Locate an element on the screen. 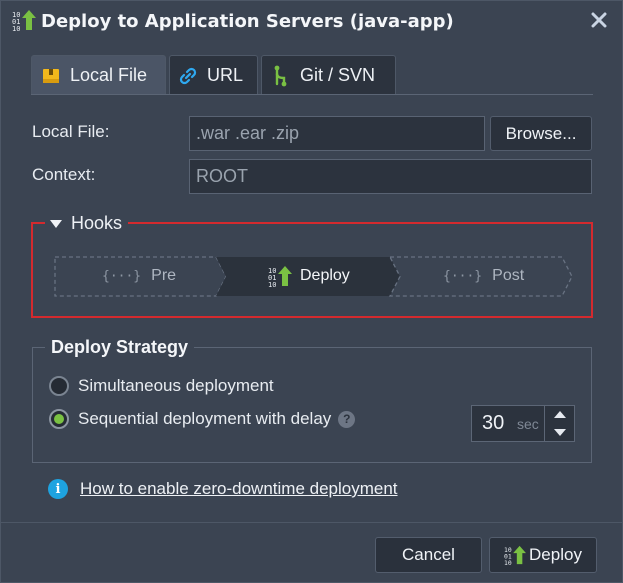 This screenshot has width=623, height=583. close-icon is located at coordinates (599, 20).